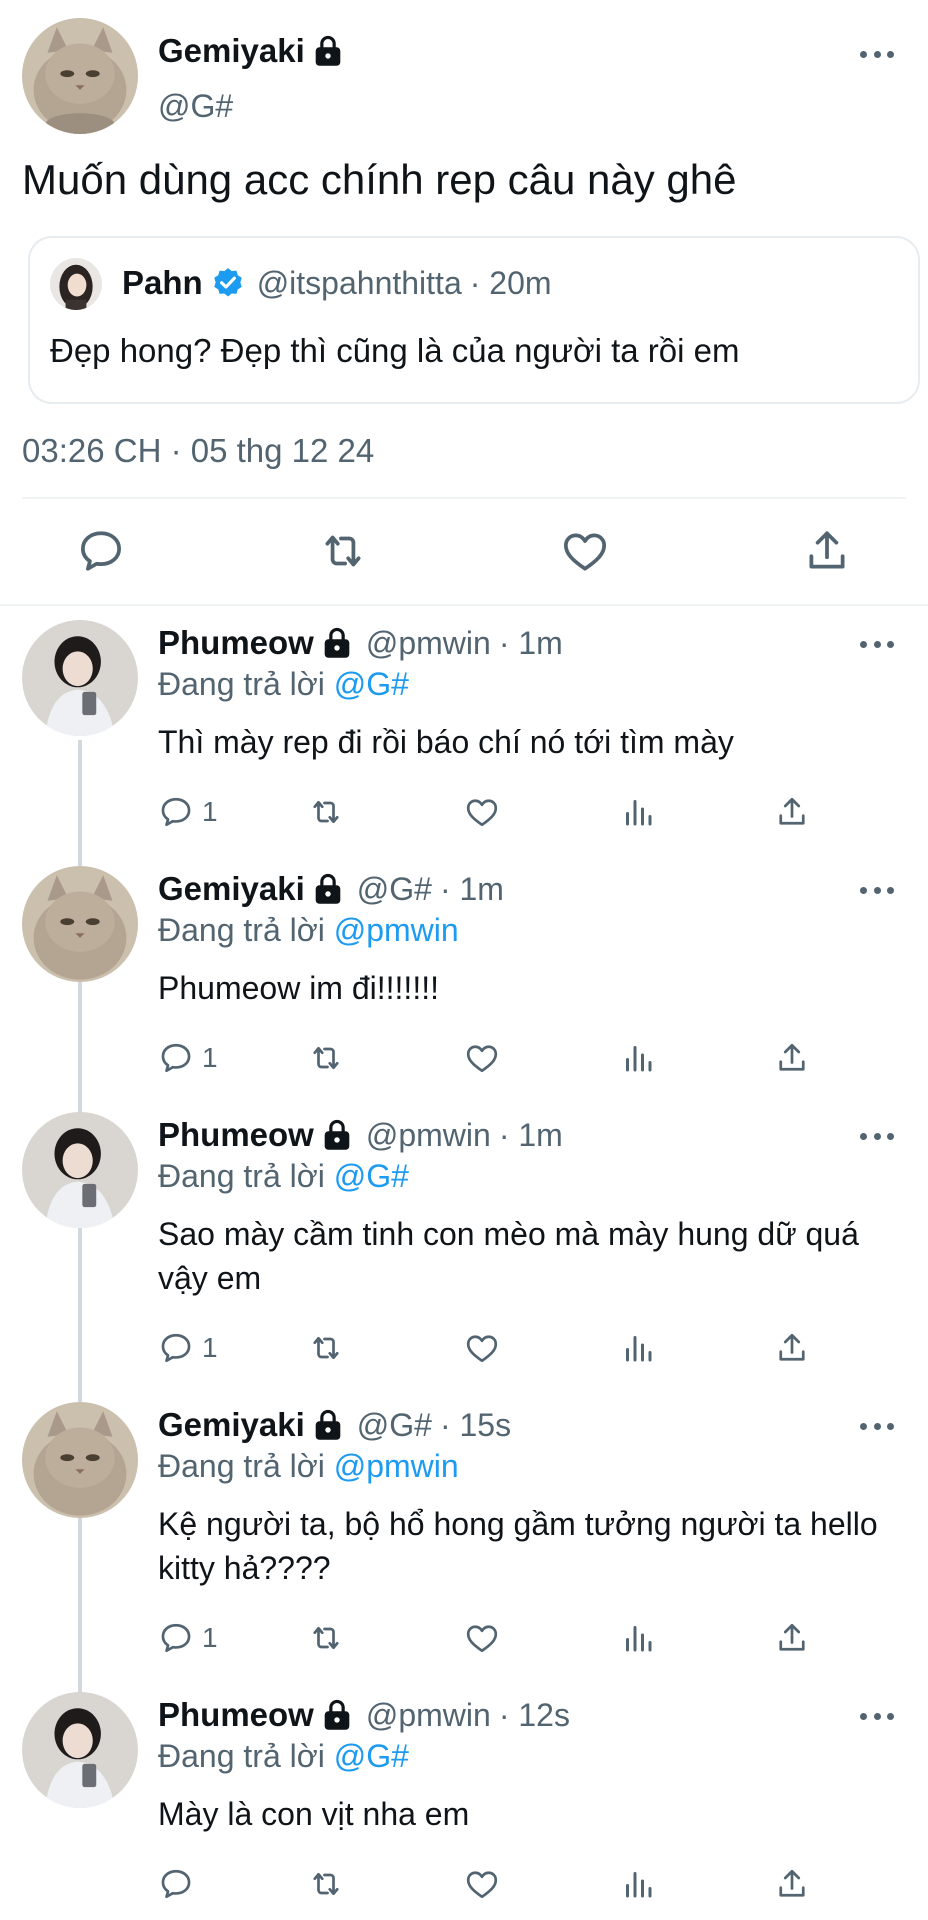 The image size is (928, 1920). Describe the element at coordinates (464, 498) in the screenshot. I see `divider` at that location.